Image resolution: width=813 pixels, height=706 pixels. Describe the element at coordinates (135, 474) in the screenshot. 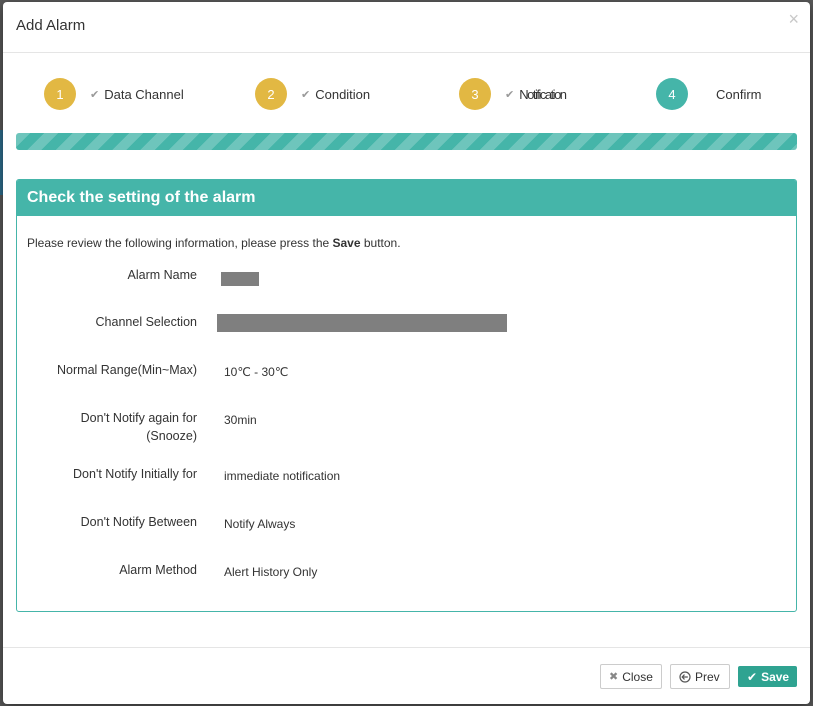

I see `field-label: Don't Notify Initially for` at that location.